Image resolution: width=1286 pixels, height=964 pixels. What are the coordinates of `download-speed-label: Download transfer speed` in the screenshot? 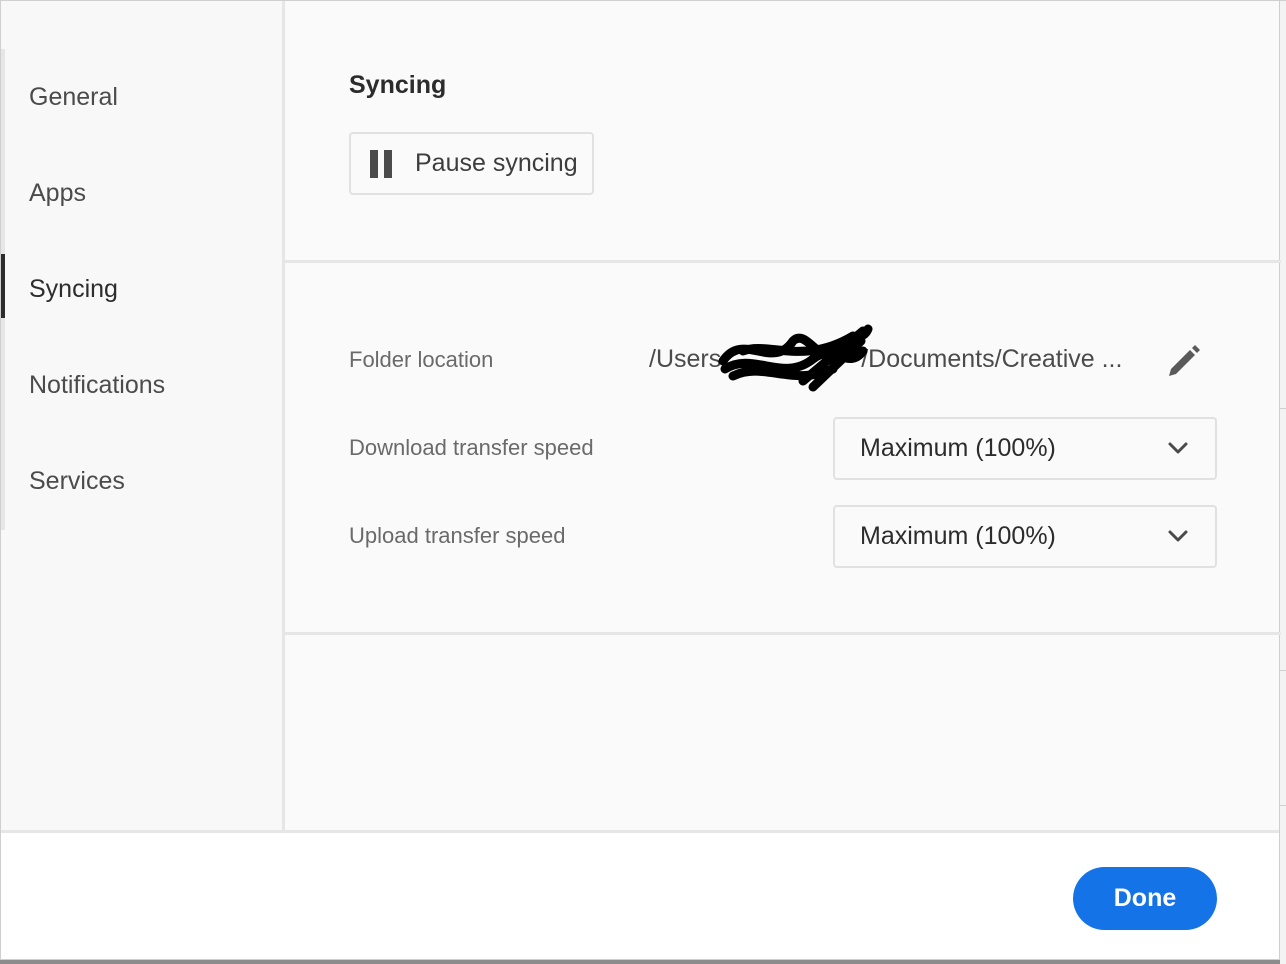 It's located at (471, 447).